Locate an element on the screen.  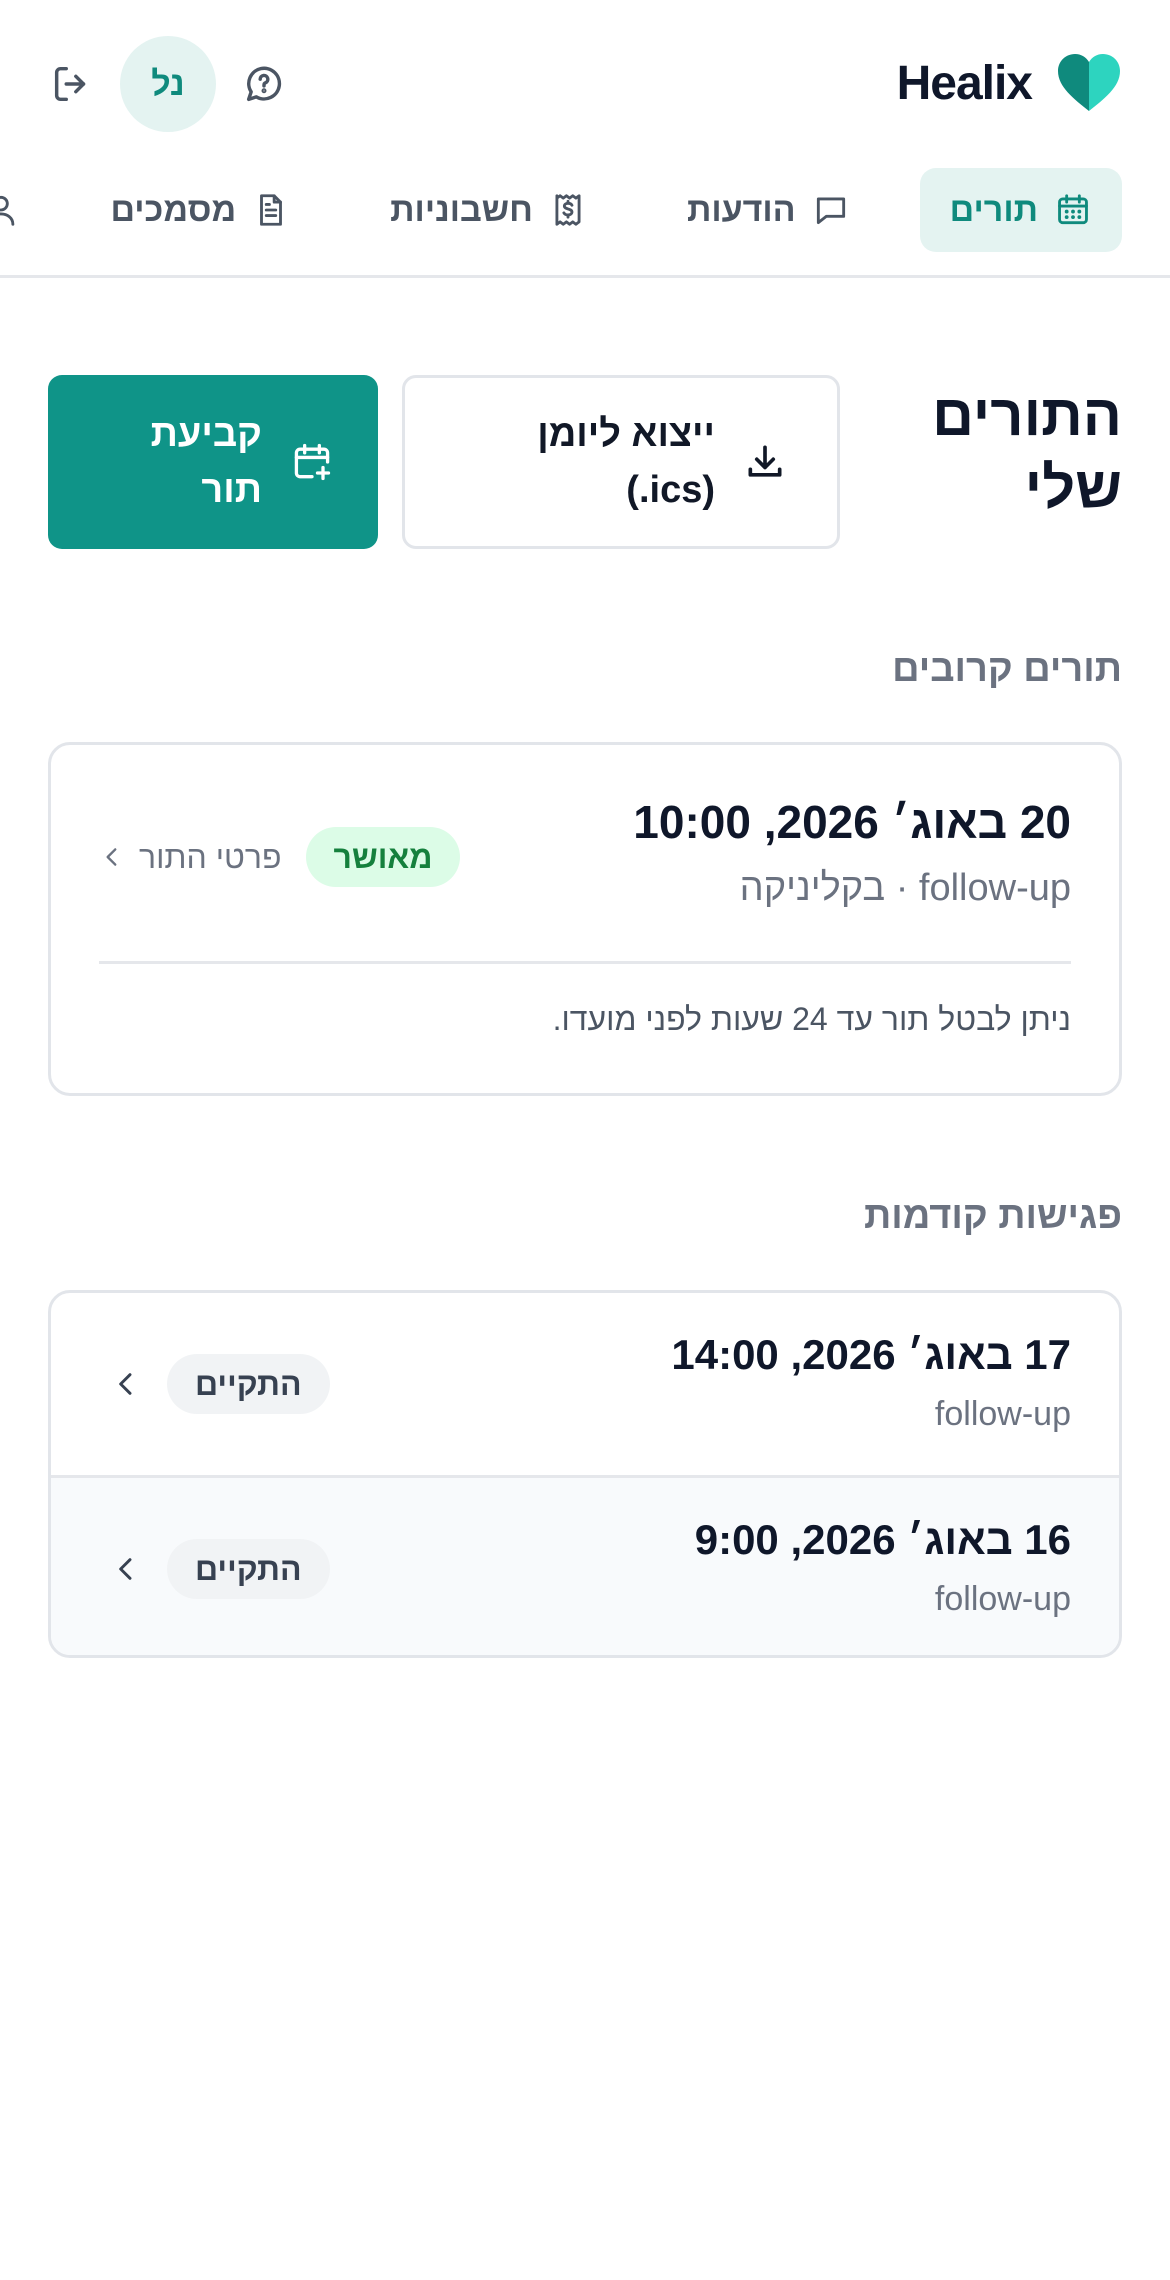
list-item: 16 באוג׳ 2026, 9:00 follow-up התקיים is located at coordinates (585, 1565).